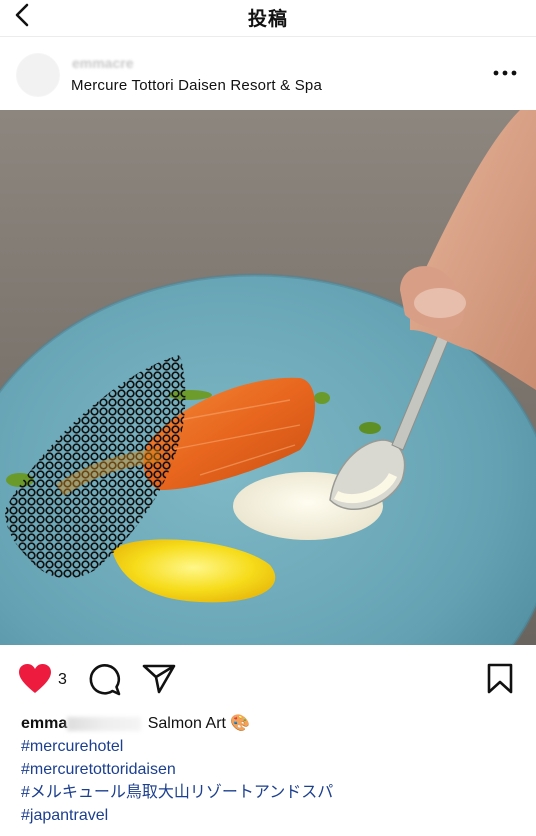 The height and width of the screenshot is (836, 536). I want to click on top-navigation-bar: 投稿, so click(268, 18).